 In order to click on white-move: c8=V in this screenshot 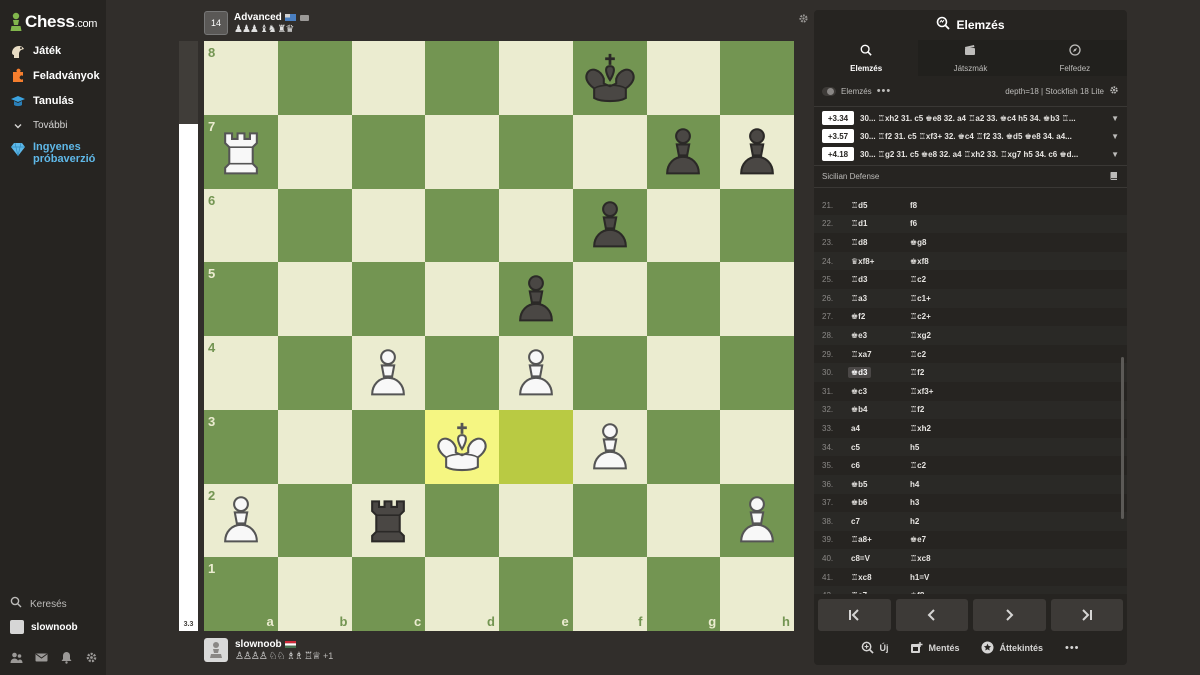, I will do `click(879, 558)`.